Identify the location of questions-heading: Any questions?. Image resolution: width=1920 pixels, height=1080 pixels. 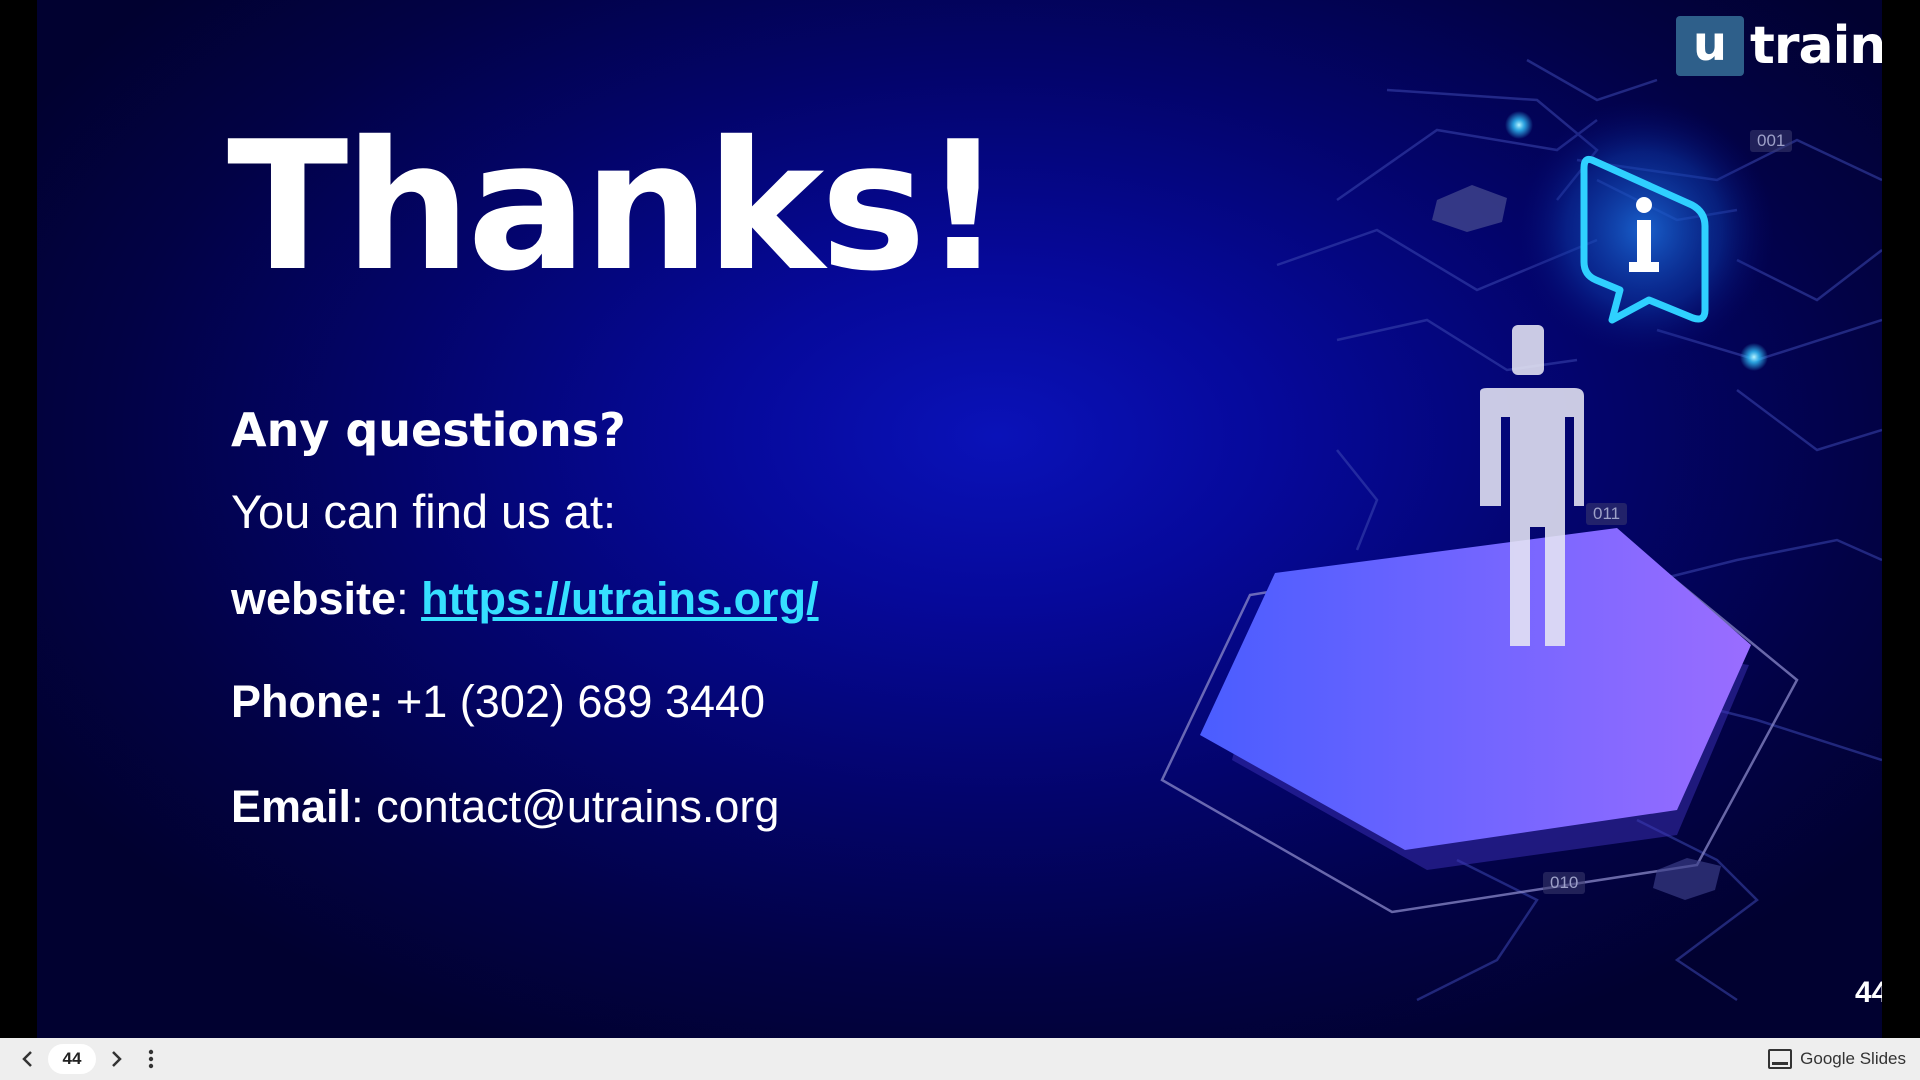
(428, 430).